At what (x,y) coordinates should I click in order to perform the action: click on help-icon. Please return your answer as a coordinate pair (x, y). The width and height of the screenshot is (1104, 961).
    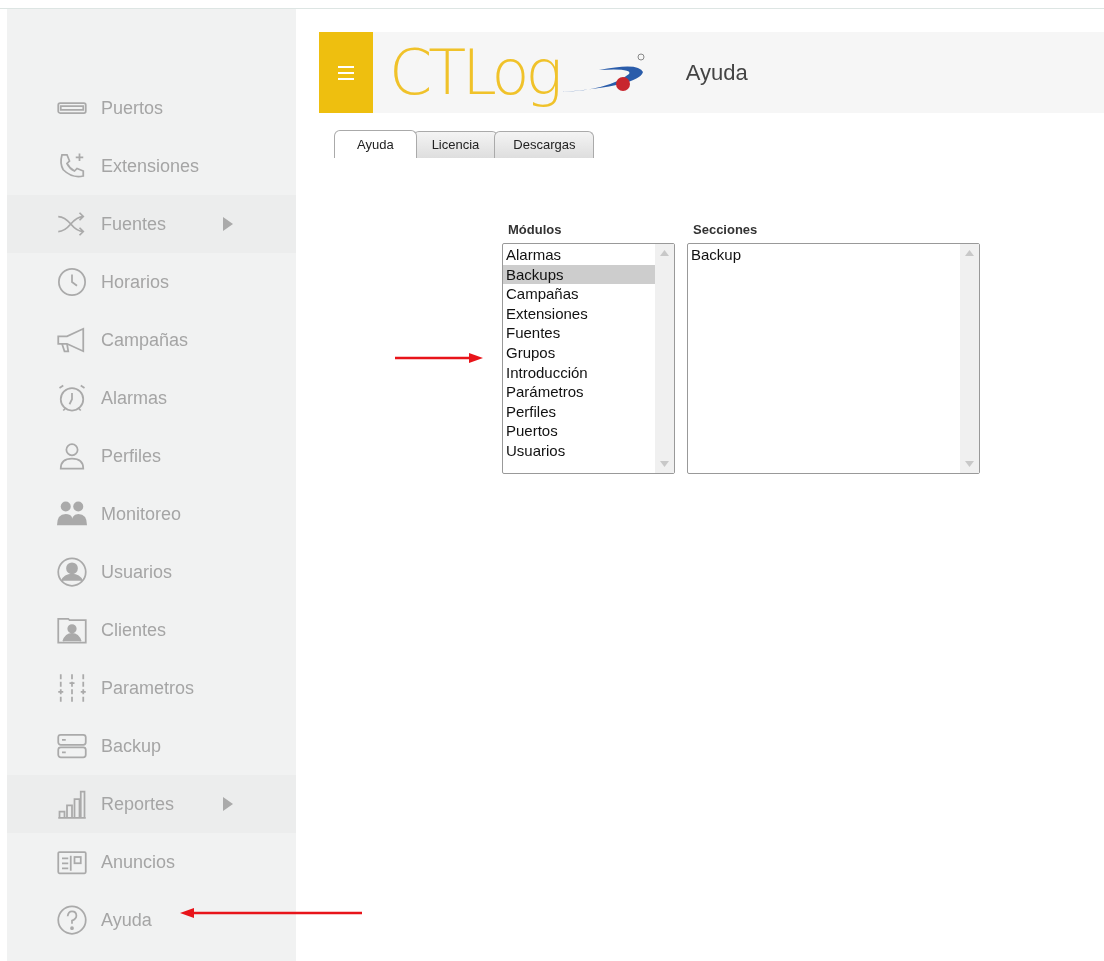
    Looking at the image, I should click on (72, 920).